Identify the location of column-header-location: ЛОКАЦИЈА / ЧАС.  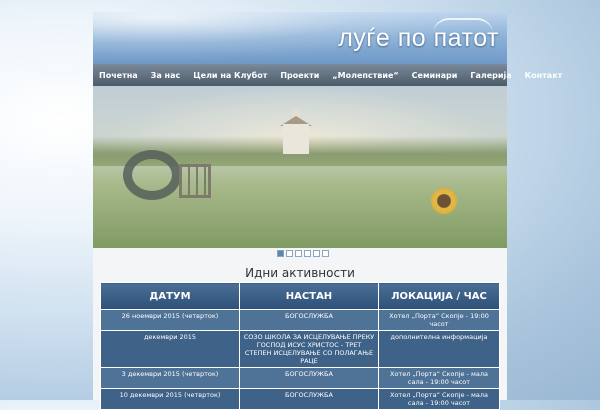
(439, 296).